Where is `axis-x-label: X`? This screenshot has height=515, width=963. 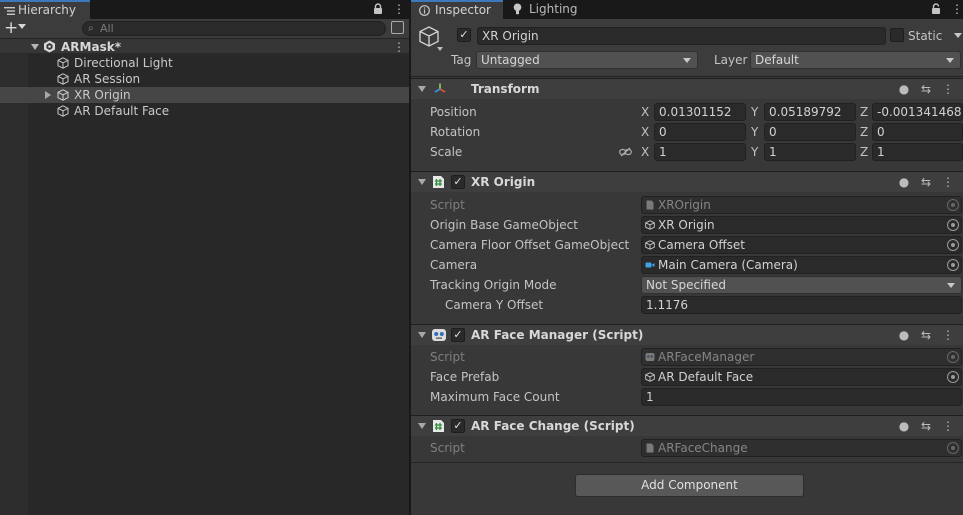
axis-x-label: X is located at coordinates (645, 112).